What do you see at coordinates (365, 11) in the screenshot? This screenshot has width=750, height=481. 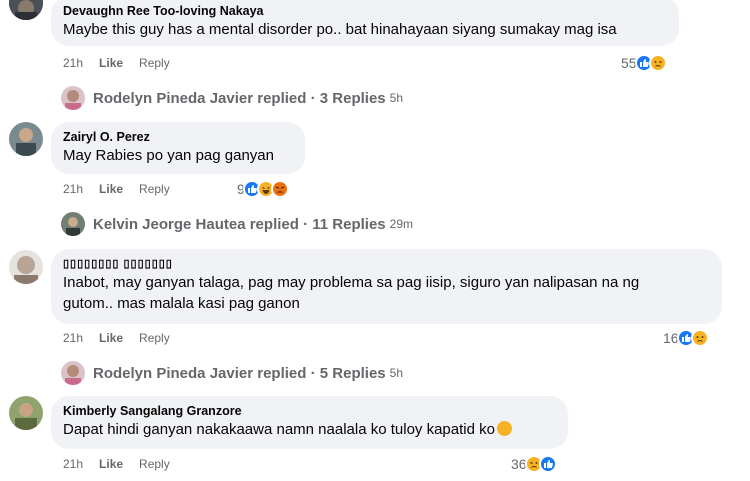 I see `comment-author: Devaughn Ree Too-loving Nakaya` at bounding box center [365, 11].